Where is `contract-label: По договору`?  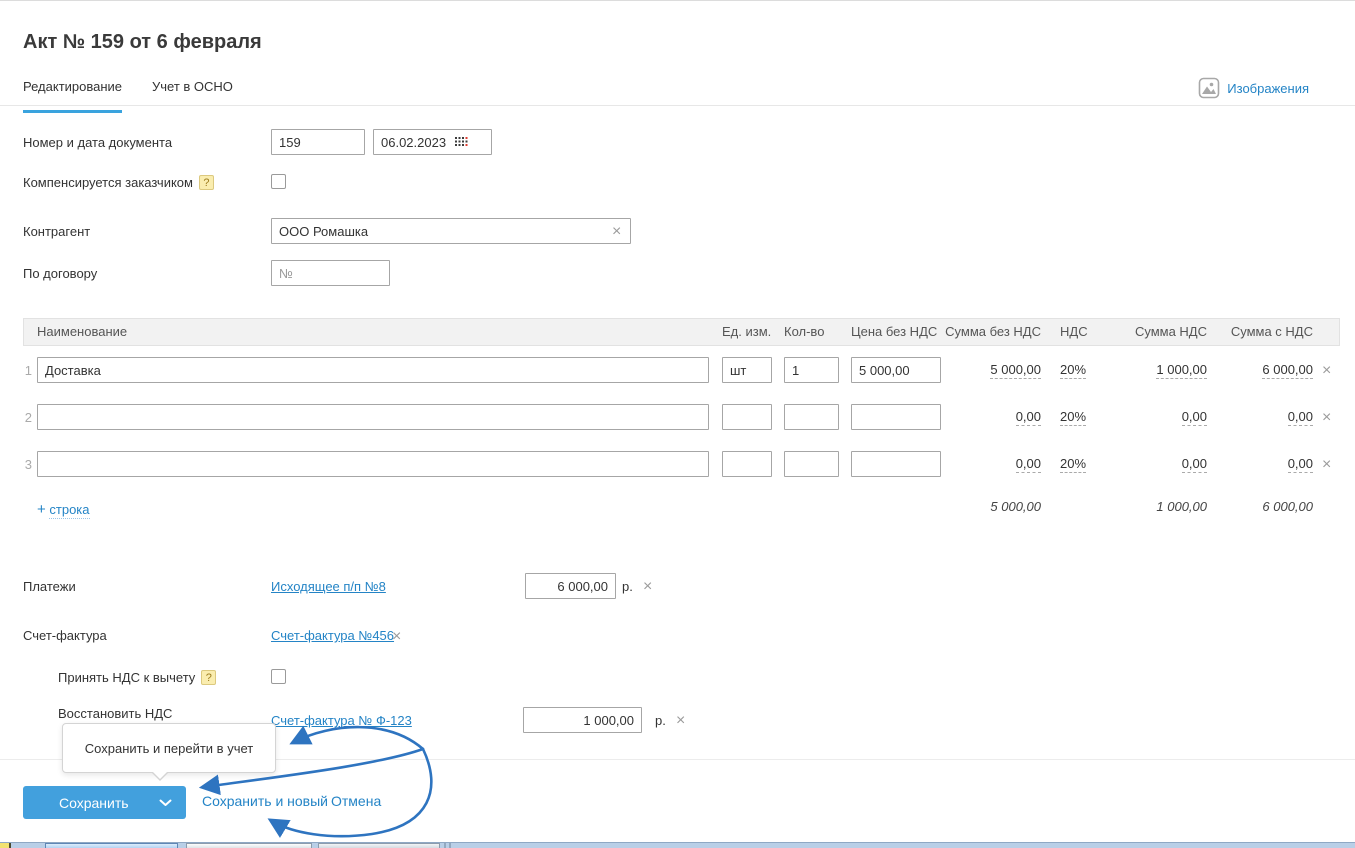
contract-label: По договору is located at coordinates (60, 273).